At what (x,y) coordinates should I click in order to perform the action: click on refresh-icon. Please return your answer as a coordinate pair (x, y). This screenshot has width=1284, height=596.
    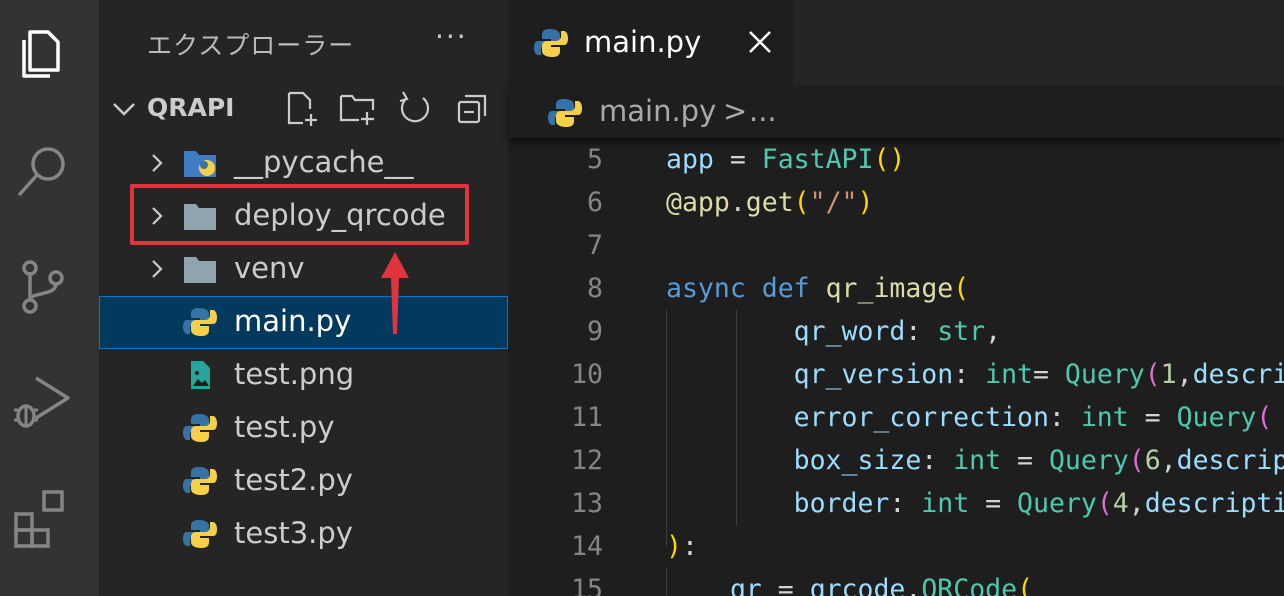
    Looking at the image, I should click on (415, 108).